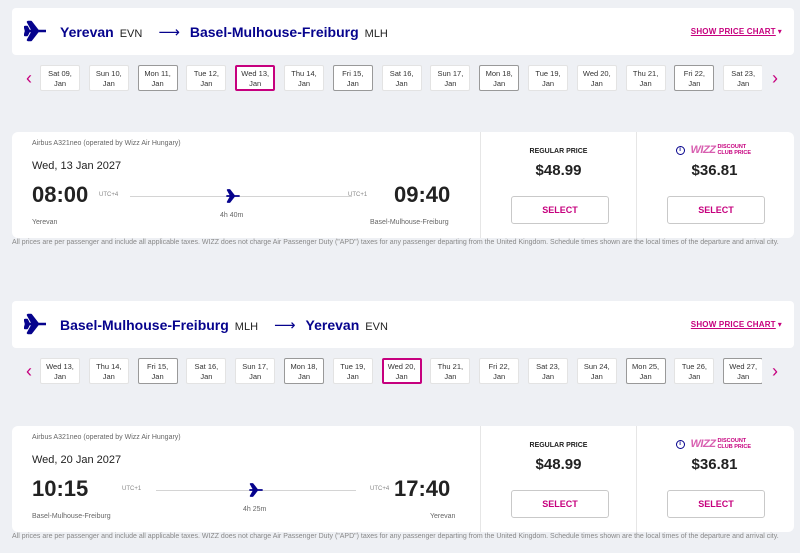  I want to click on arrival-timezone: UTC+4, so click(380, 489).